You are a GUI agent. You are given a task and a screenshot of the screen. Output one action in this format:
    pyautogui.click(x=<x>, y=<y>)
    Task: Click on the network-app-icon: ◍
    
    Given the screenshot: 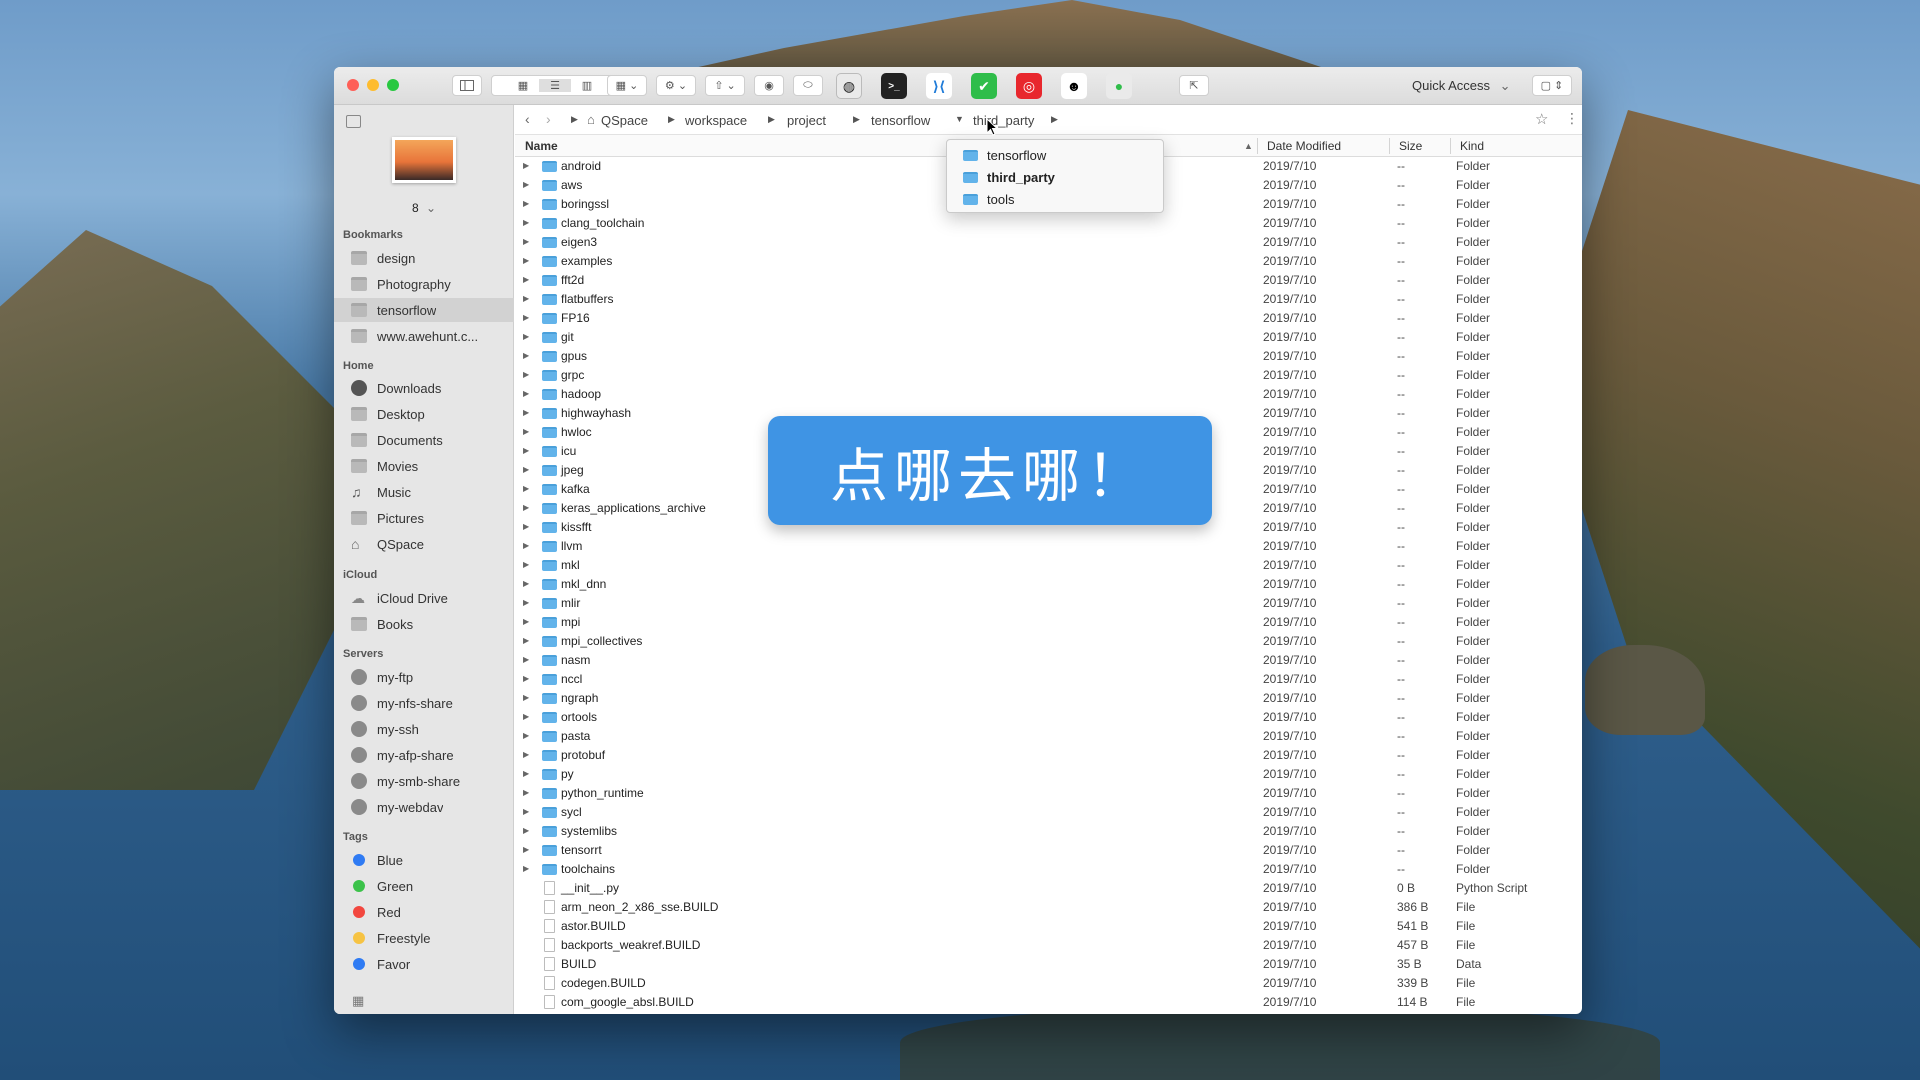 What is the action you would take?
    pyautogui.click(x=849, y=86)
    